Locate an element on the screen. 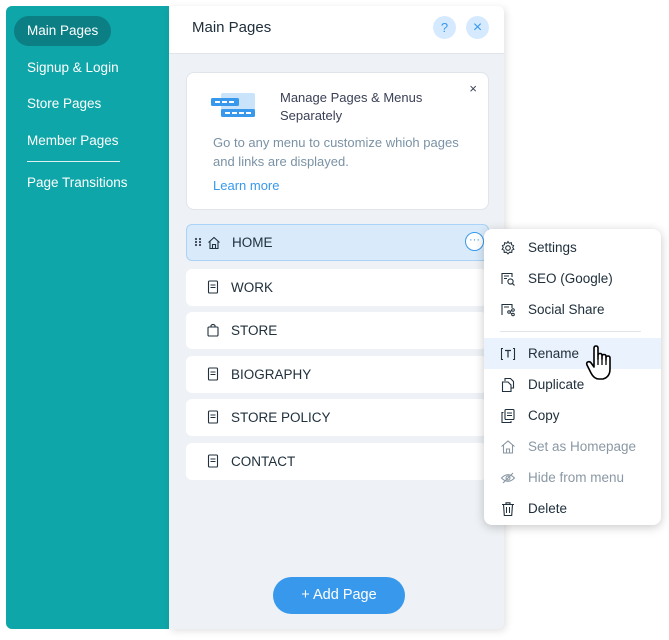 The image size is (669, 640). menu-illustration-icon is located at coordinates (236, 107).